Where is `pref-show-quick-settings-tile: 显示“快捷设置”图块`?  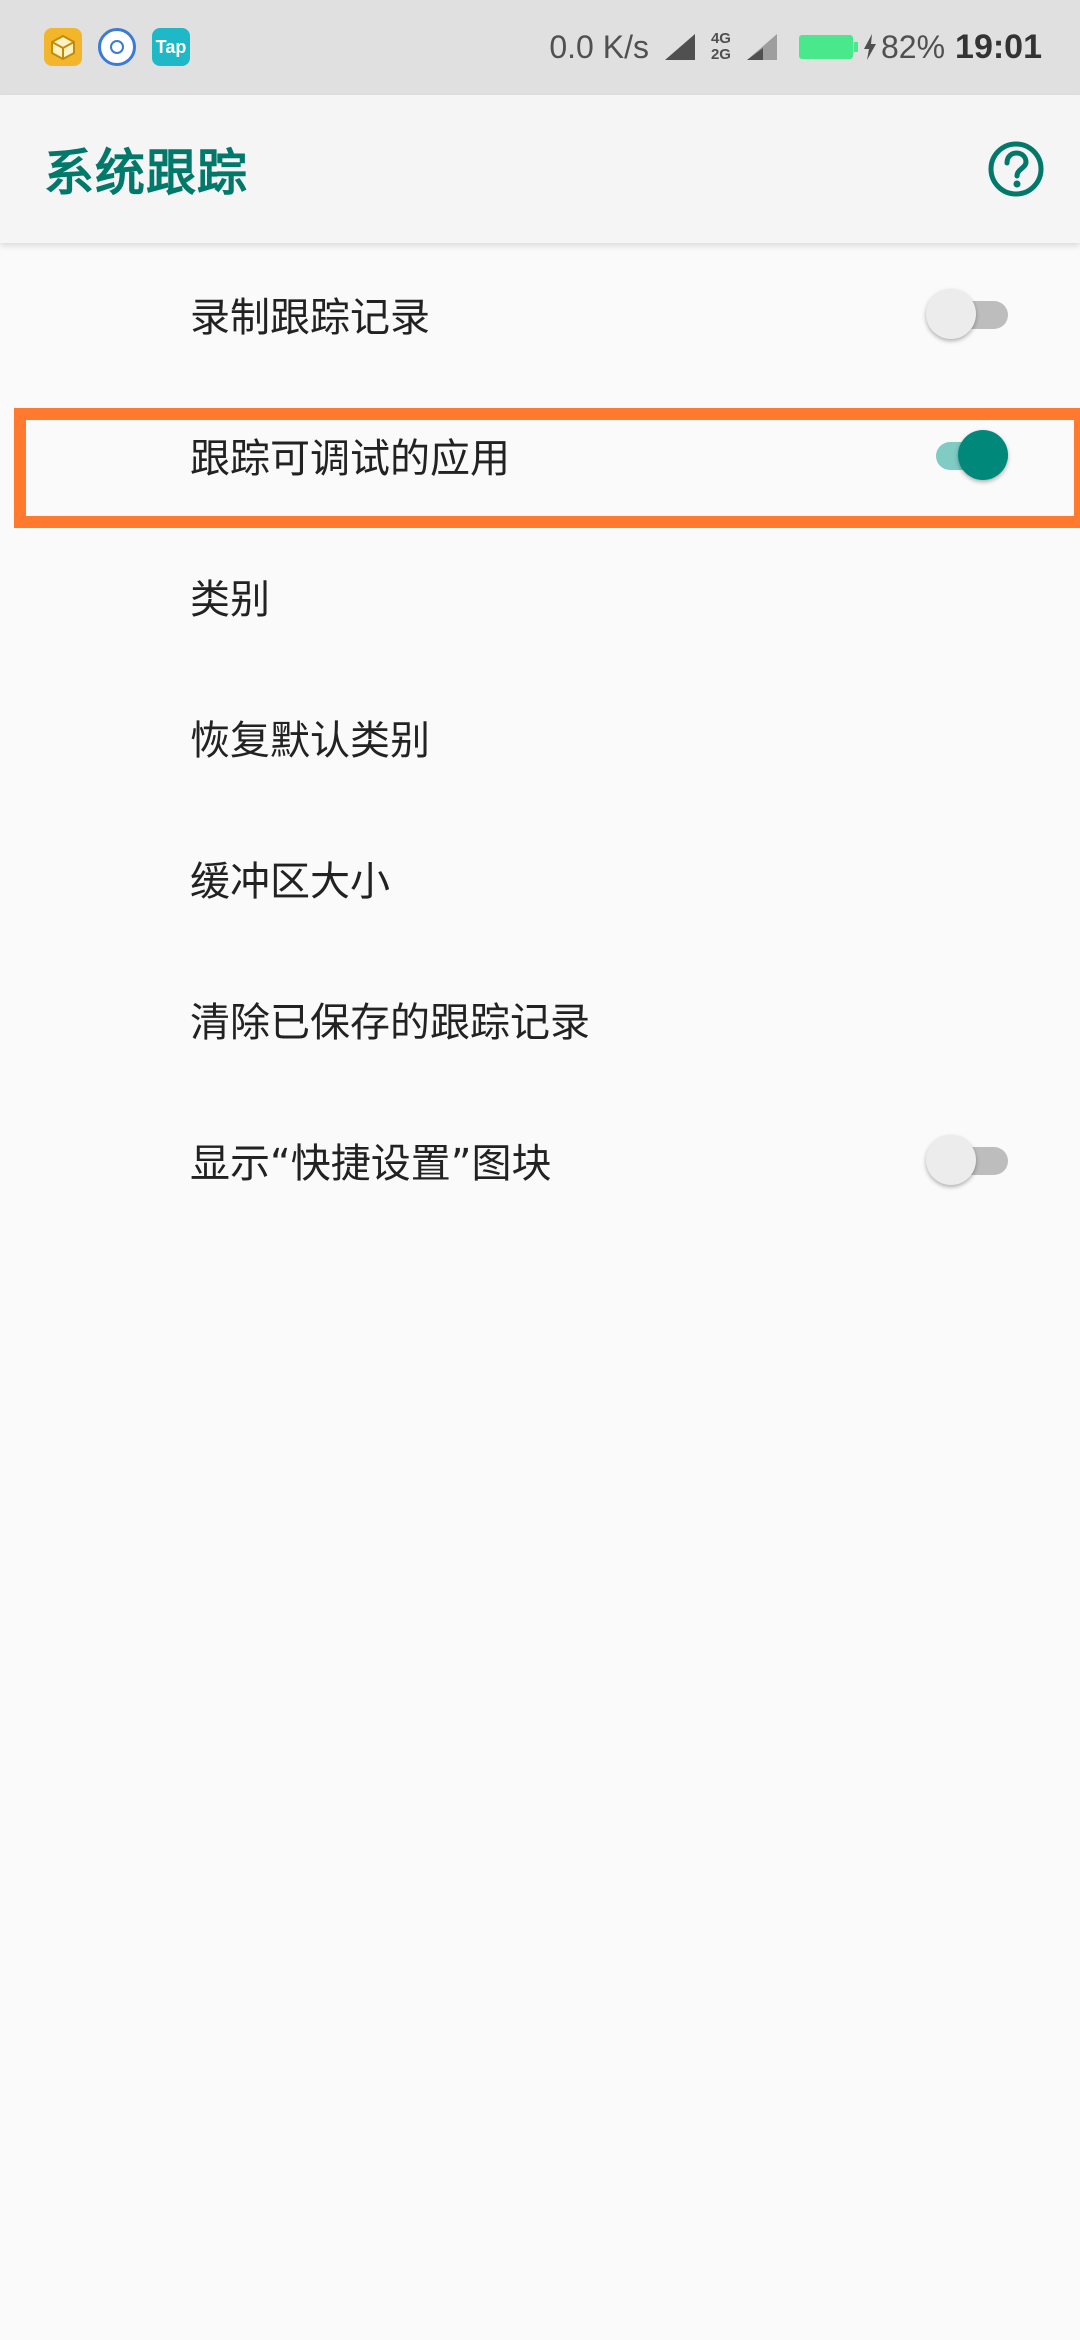
pref-show-quick-settings-tile: 显示“快捷设置”图块 is located at coordinates (540, 1159).